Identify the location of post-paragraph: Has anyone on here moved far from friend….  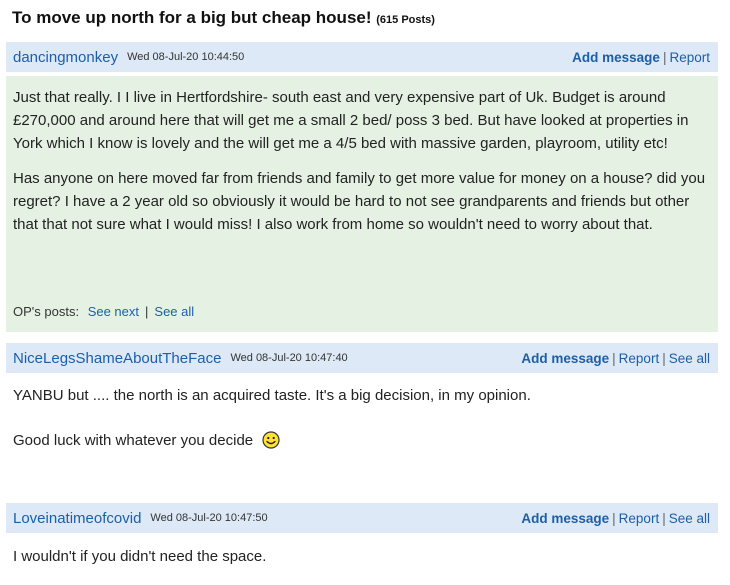
(359, 201).